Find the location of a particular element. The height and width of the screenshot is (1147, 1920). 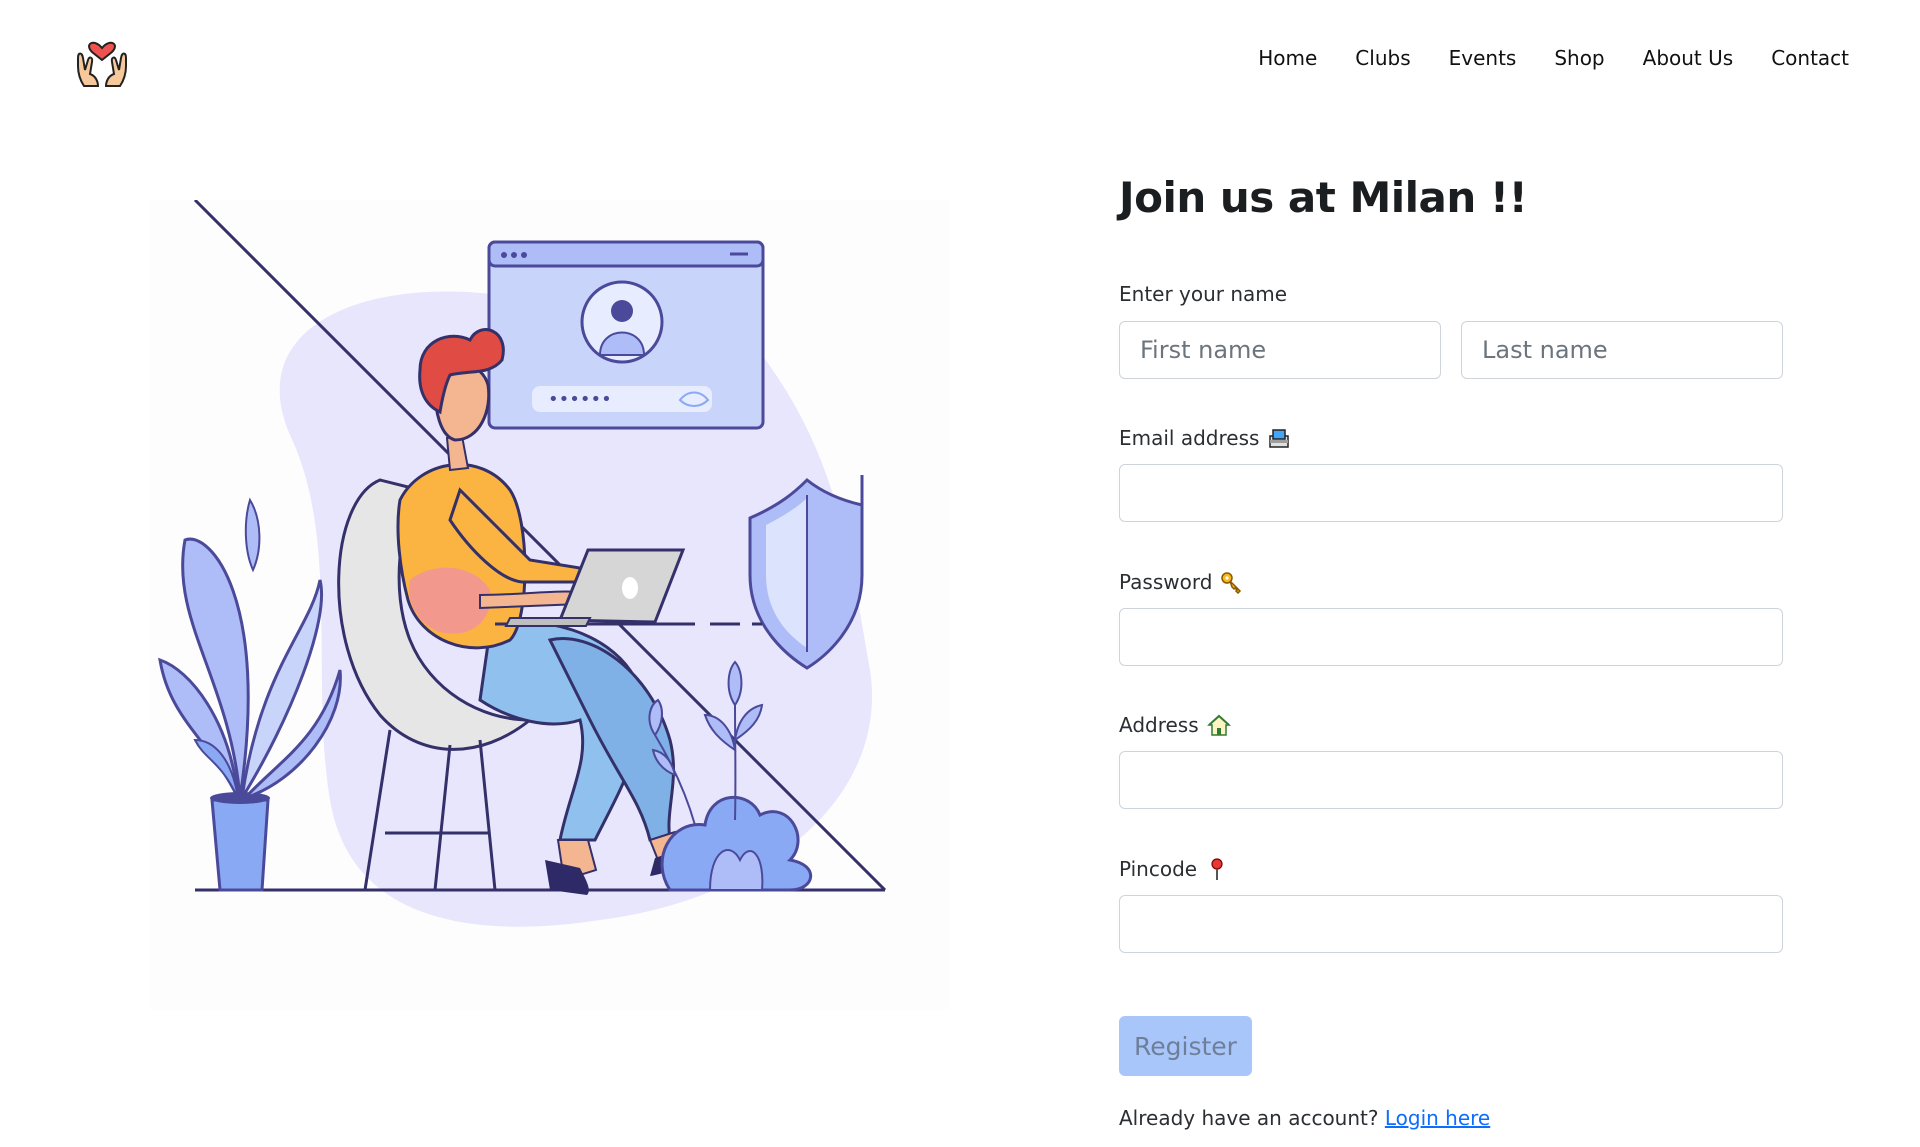

email-input is located at coordinates (1451, 493).